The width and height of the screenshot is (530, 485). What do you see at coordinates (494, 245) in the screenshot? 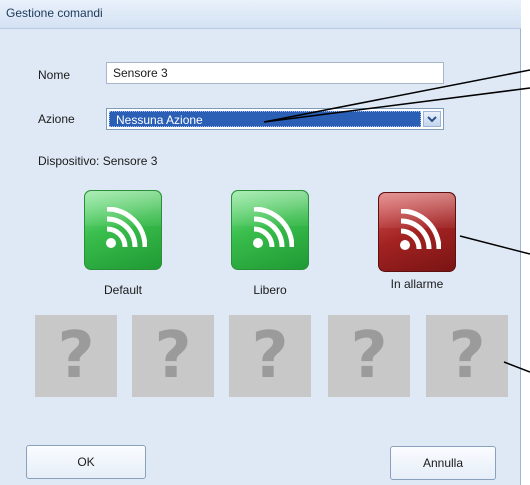
I see `callout-line-state` at bounding box center [494, 245].